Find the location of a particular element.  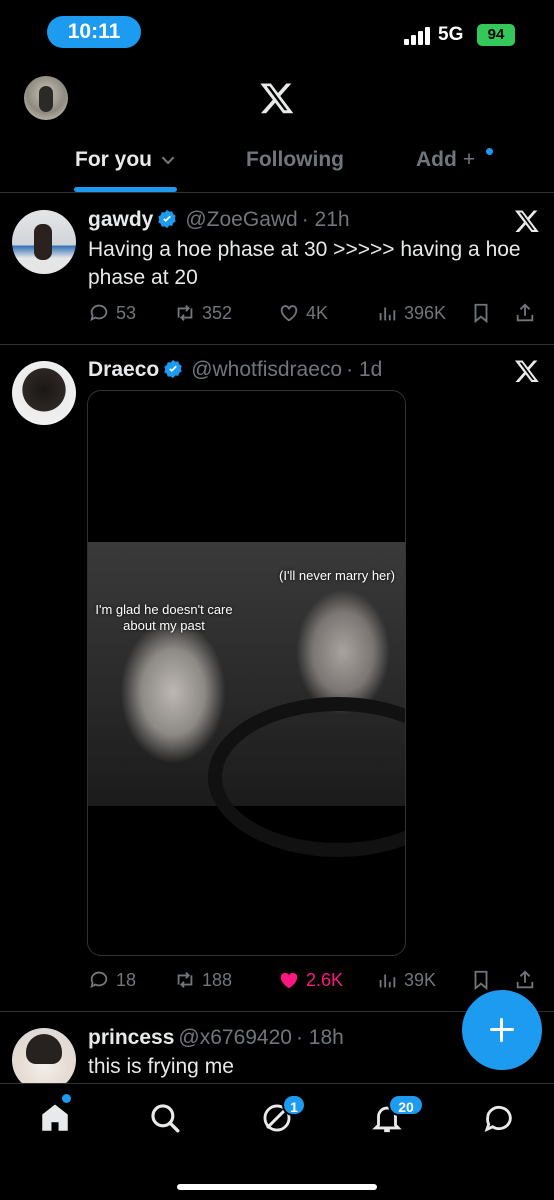

media-caption-left: I'm glad he doesn't care about my past is located at coordinates (164, 617).